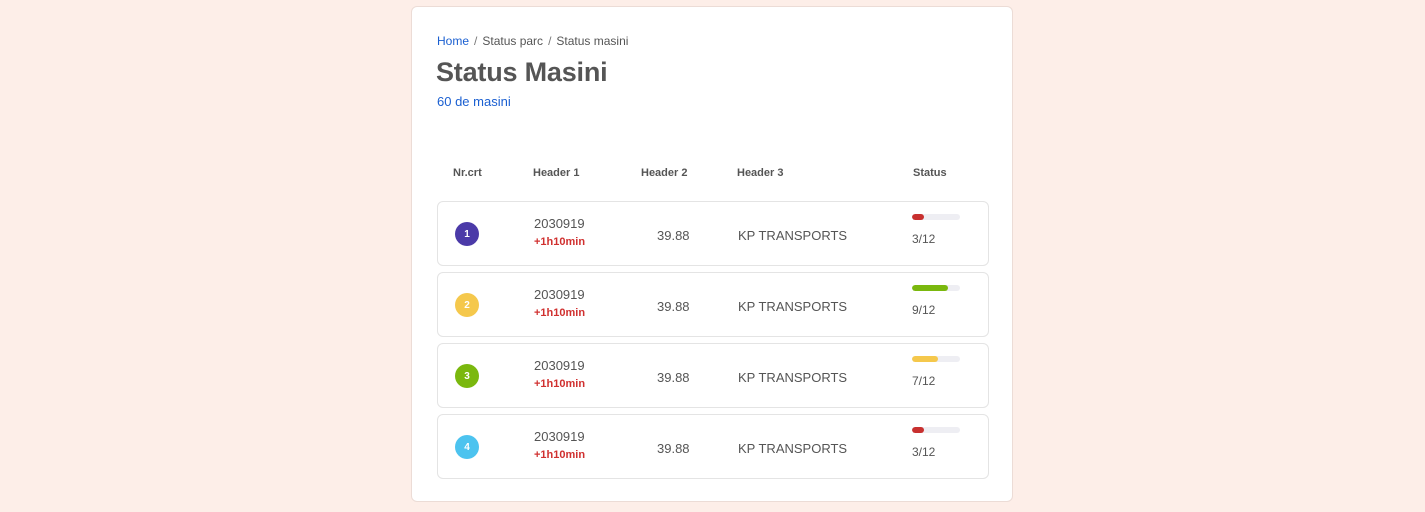  Describe the element at coordinates (453, 41) in the screenshot. I see `breadcrumb-home-link: Home` at that location.